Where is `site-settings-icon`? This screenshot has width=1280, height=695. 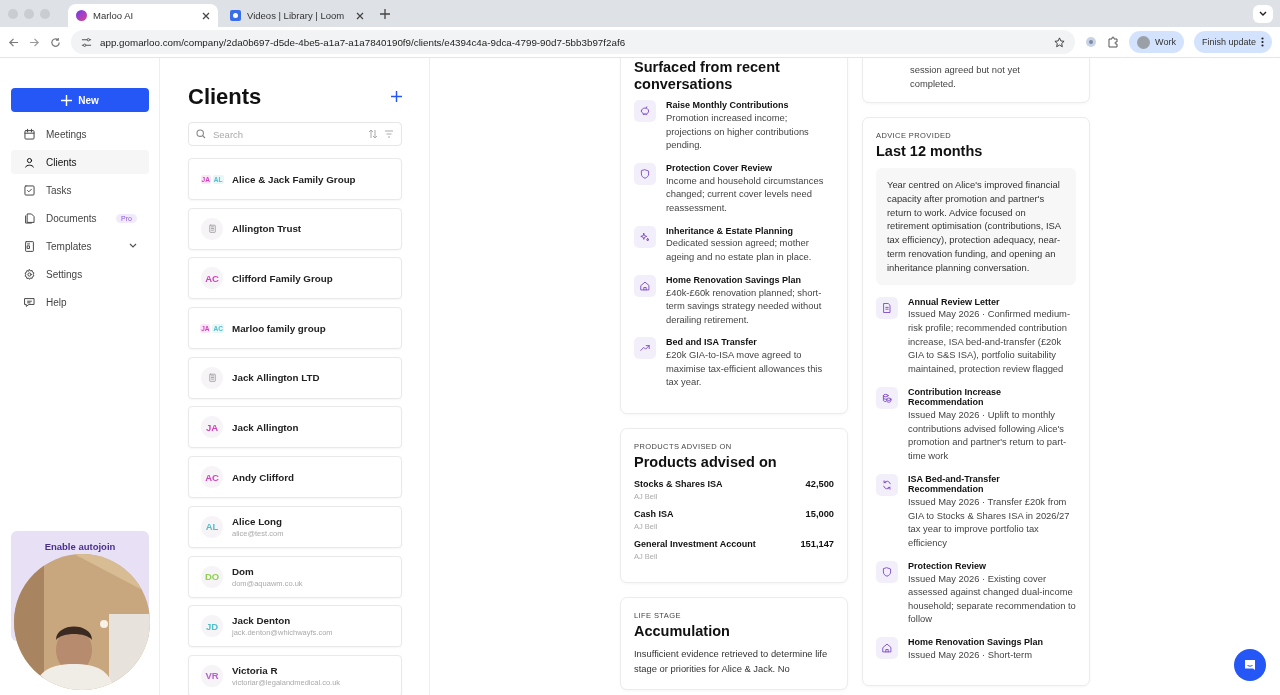
site-settings-icon is located at coordinates (86, 42).